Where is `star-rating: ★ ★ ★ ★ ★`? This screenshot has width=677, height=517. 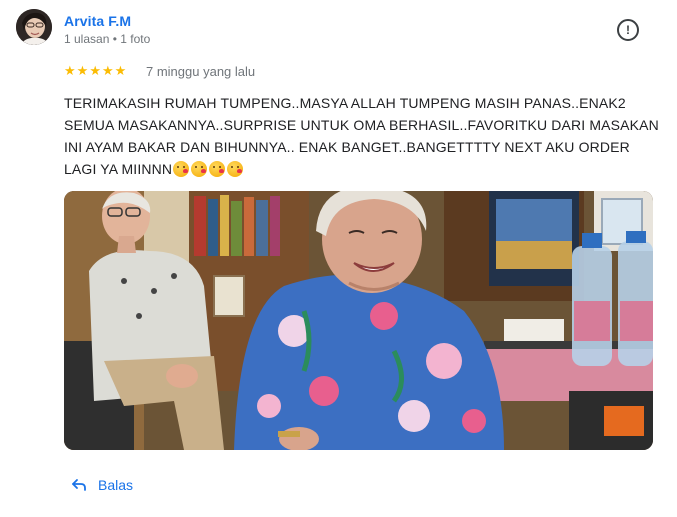 star-rating: ★ ★ ★ ★ ★ is located at coordinates (95, 71).